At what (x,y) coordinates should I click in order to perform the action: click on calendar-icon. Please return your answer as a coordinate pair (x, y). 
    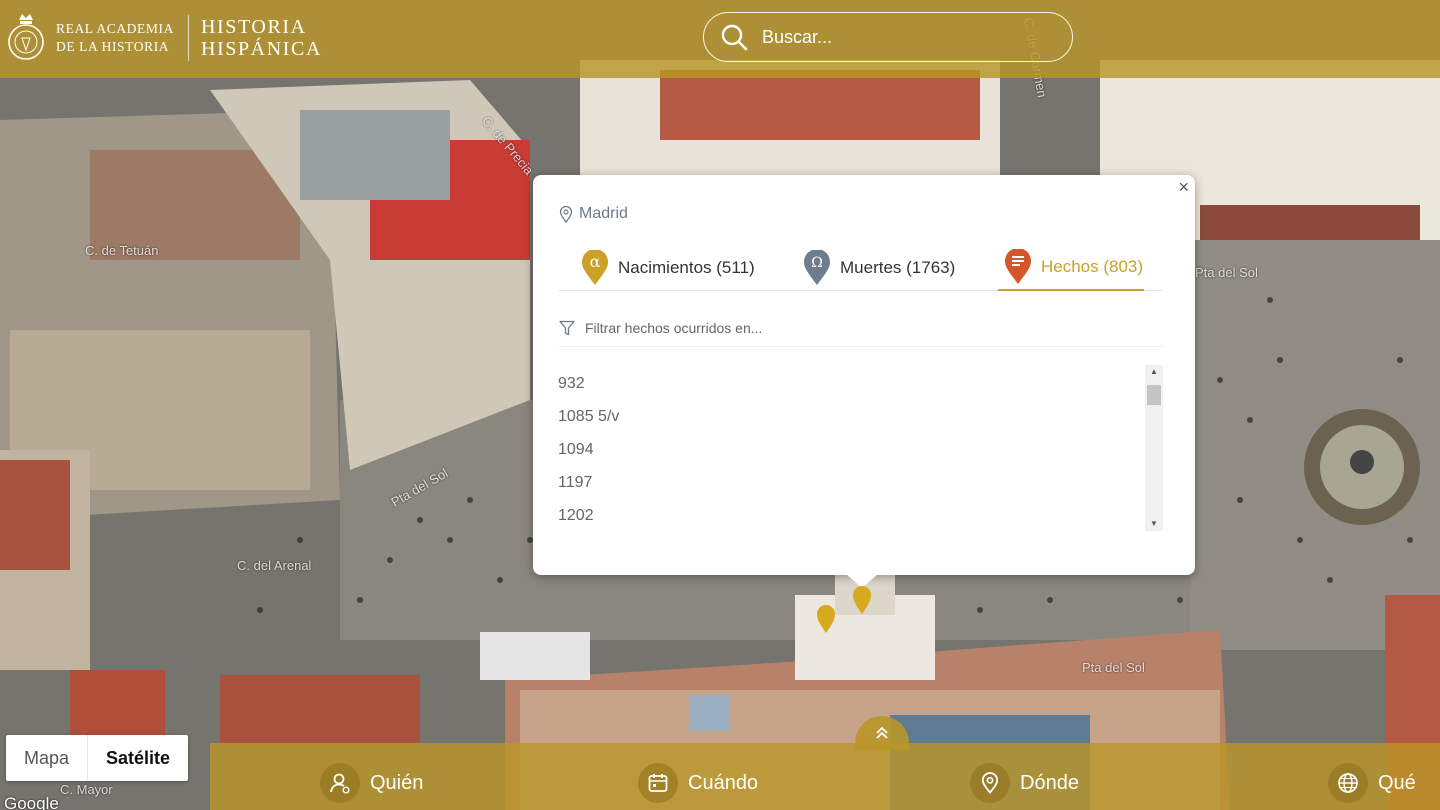
    Looking at the image, I should click on (658, 783).